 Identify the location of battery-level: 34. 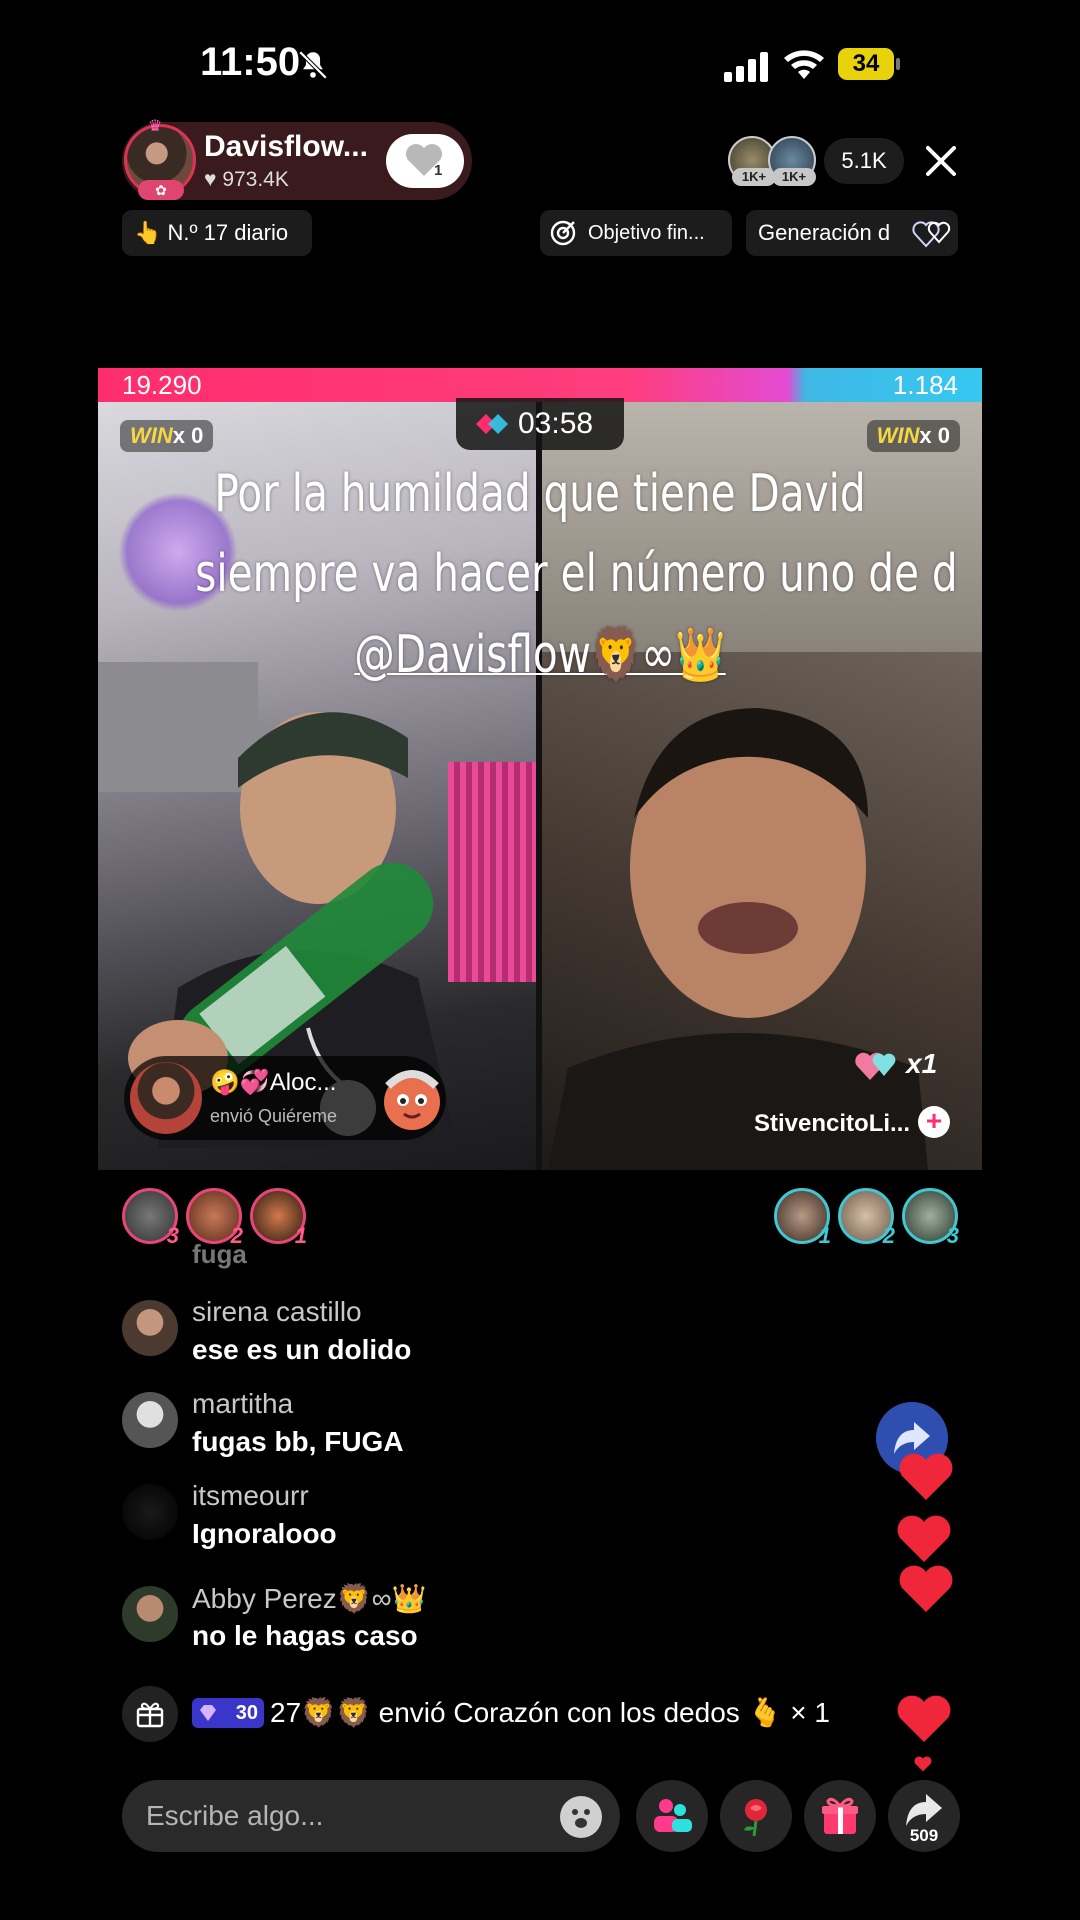
(866, 64).